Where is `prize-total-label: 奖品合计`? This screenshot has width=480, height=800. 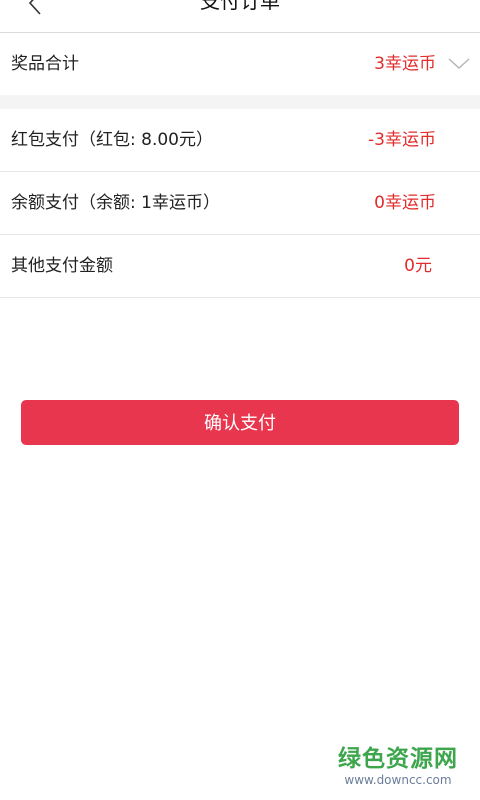 prize-total-label: 奖品合计 is located at coordinates (45, 64).